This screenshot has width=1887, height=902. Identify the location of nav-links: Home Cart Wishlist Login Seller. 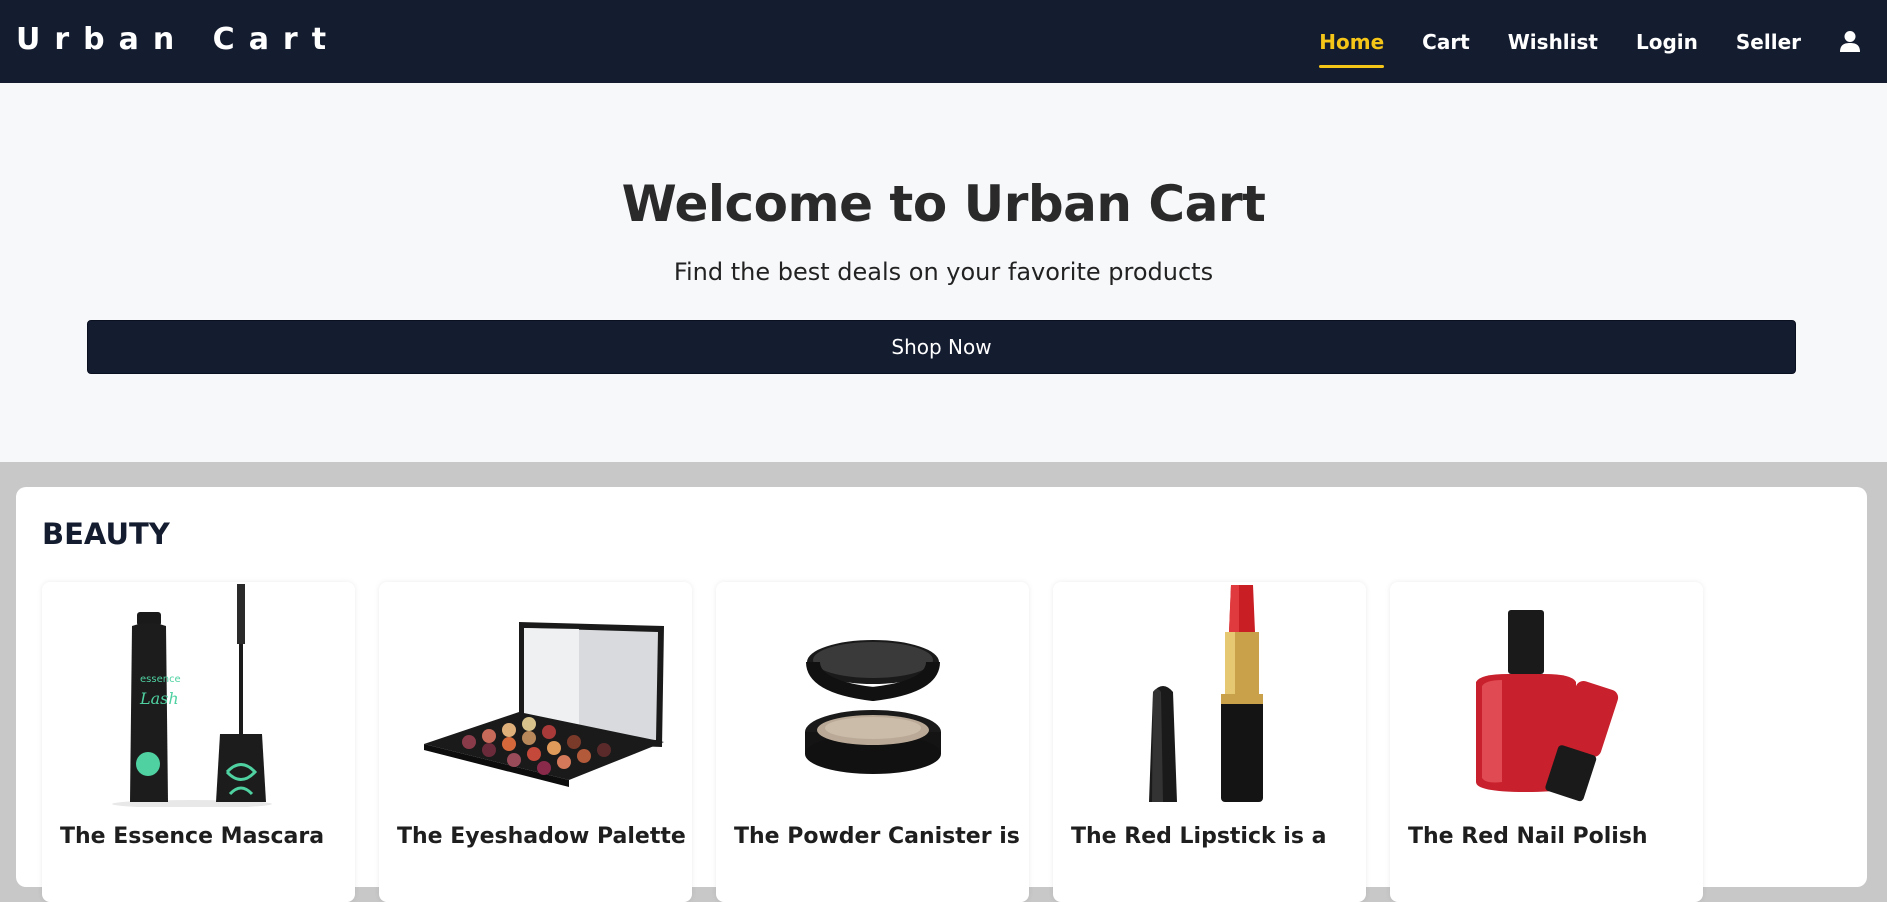
(1571, 41).